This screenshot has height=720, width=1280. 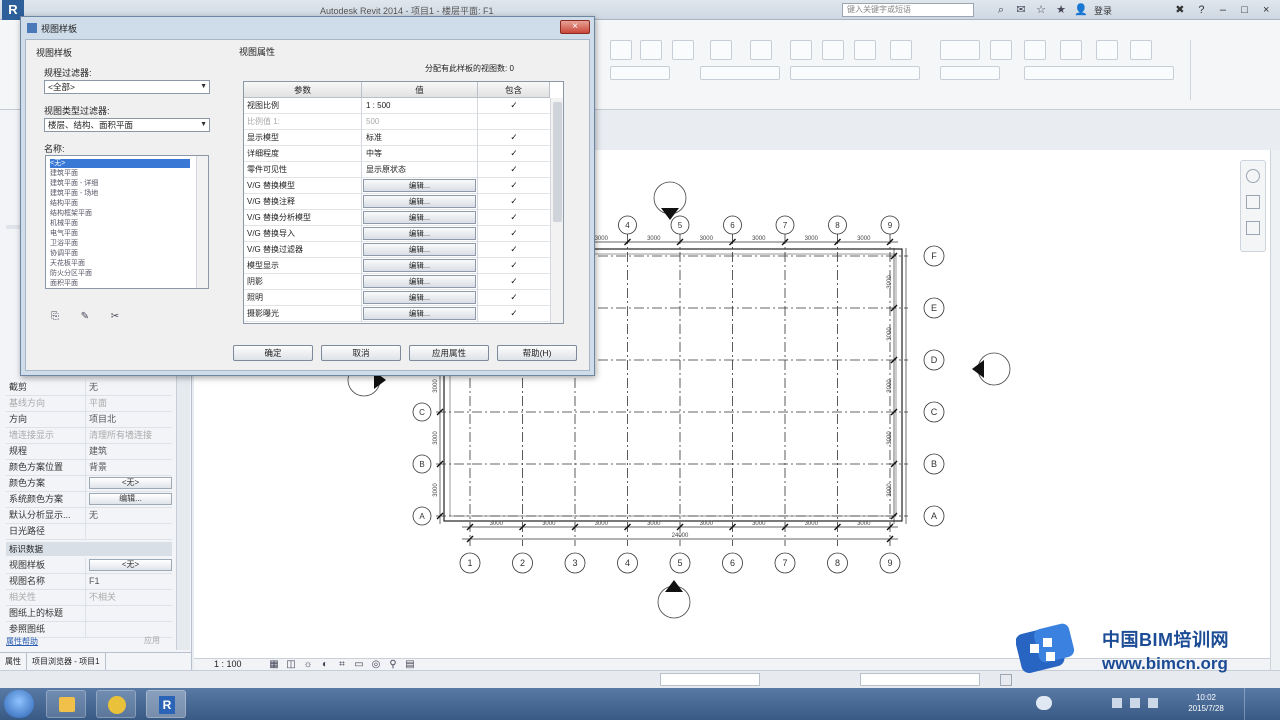 I want to click on column-header-include: 包含, so click(x=514, y=90).